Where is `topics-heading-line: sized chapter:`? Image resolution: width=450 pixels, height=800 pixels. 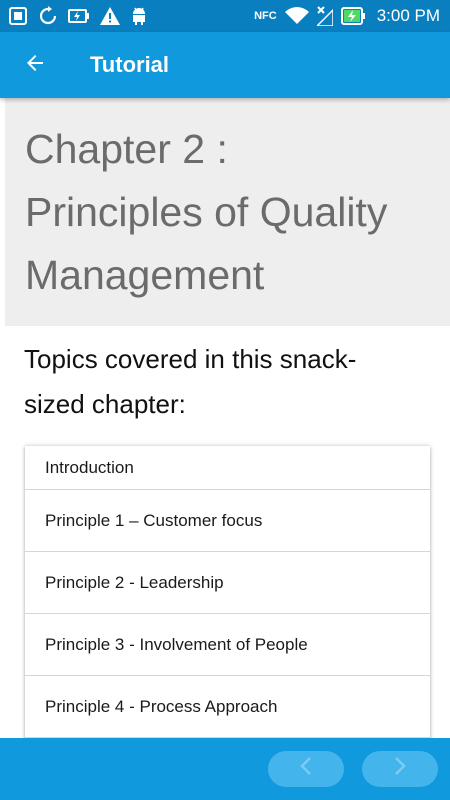
topics-heading-line: sized chapter: is located at coordinates (105, 404).